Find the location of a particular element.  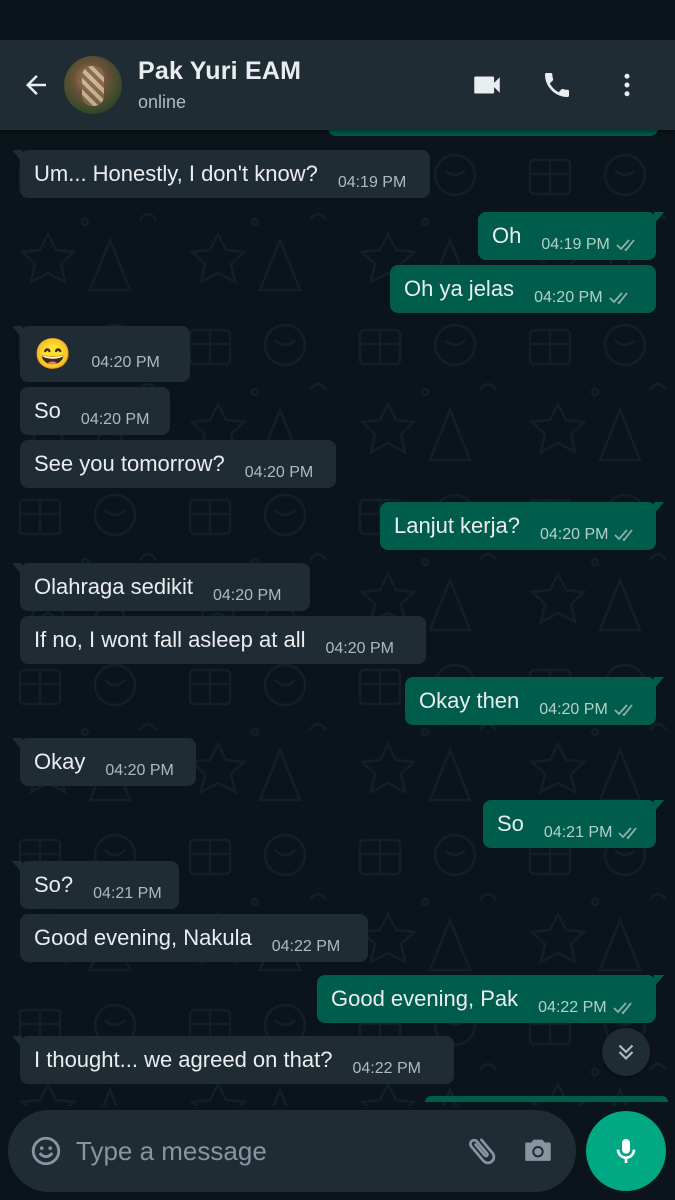

incoming-message: If no, I wont fall asleep at all 04:20 PM is located at coordinates (223, 640).